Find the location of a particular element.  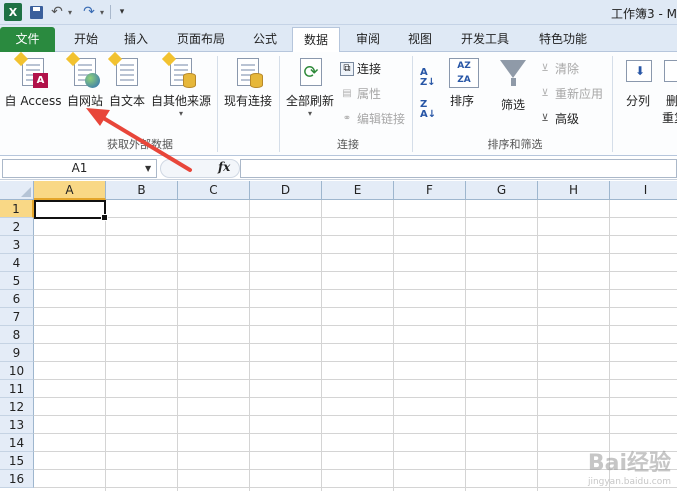

text-to-columns-button: ⬇ 分列 is located at coordinates (638, 82).